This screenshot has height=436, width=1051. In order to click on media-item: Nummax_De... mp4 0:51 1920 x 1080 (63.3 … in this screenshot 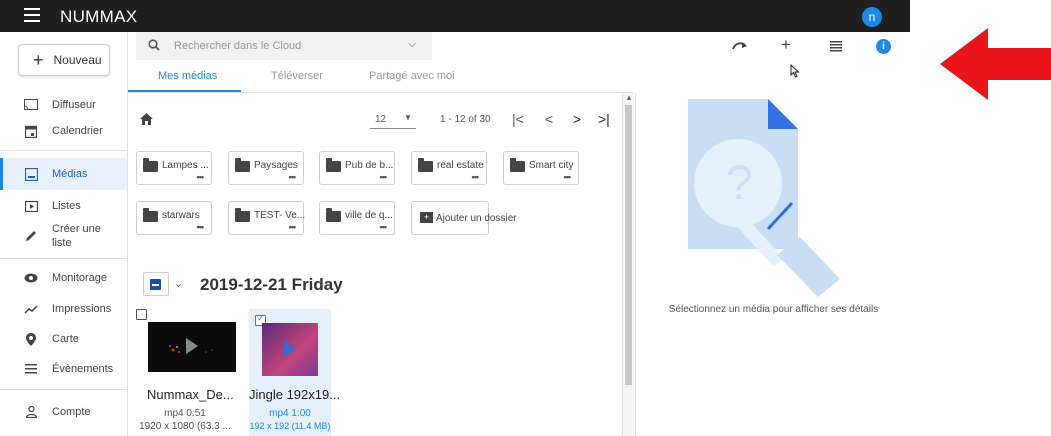, I will do `click(182, 372)`.